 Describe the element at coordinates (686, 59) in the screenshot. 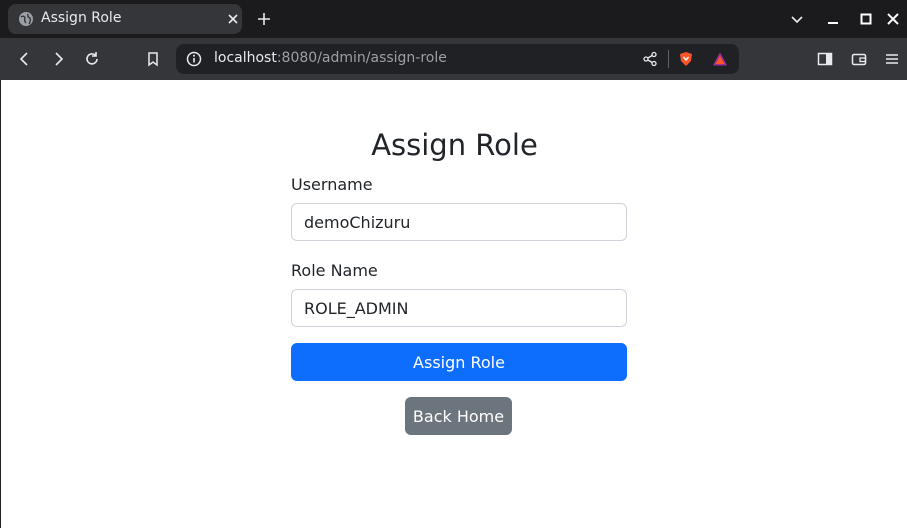

I see `brave-shields-icon` at that location.